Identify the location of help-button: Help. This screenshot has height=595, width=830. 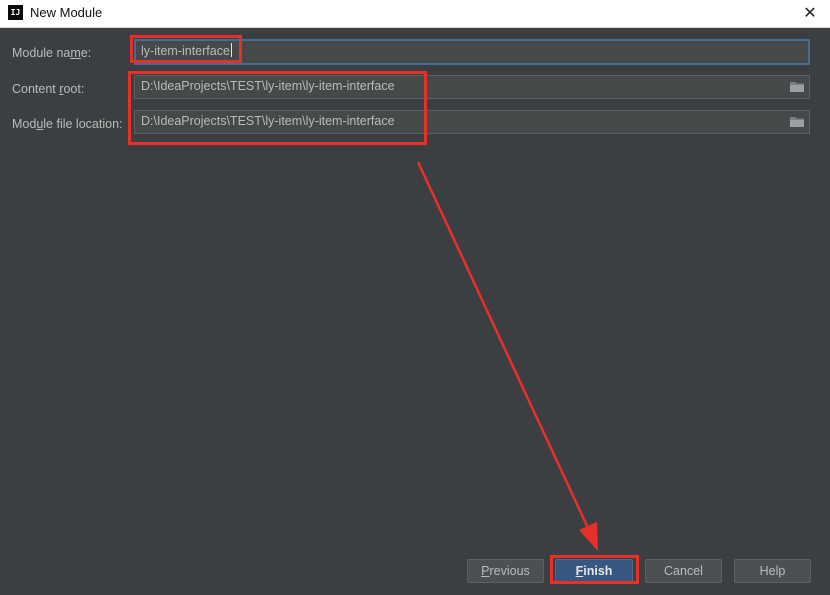
(772, 571).